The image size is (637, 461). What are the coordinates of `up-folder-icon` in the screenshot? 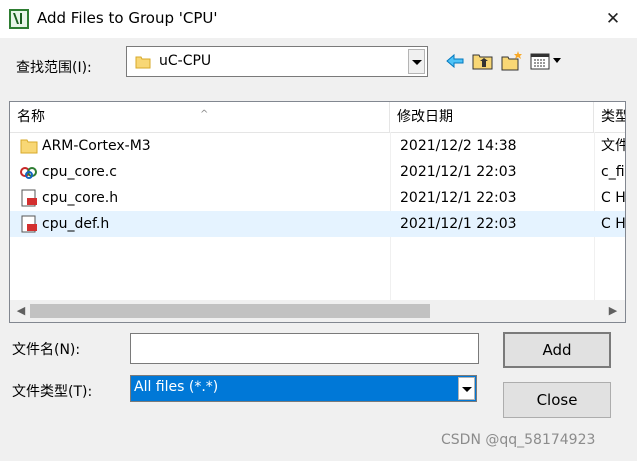 It's located at (483, 61).